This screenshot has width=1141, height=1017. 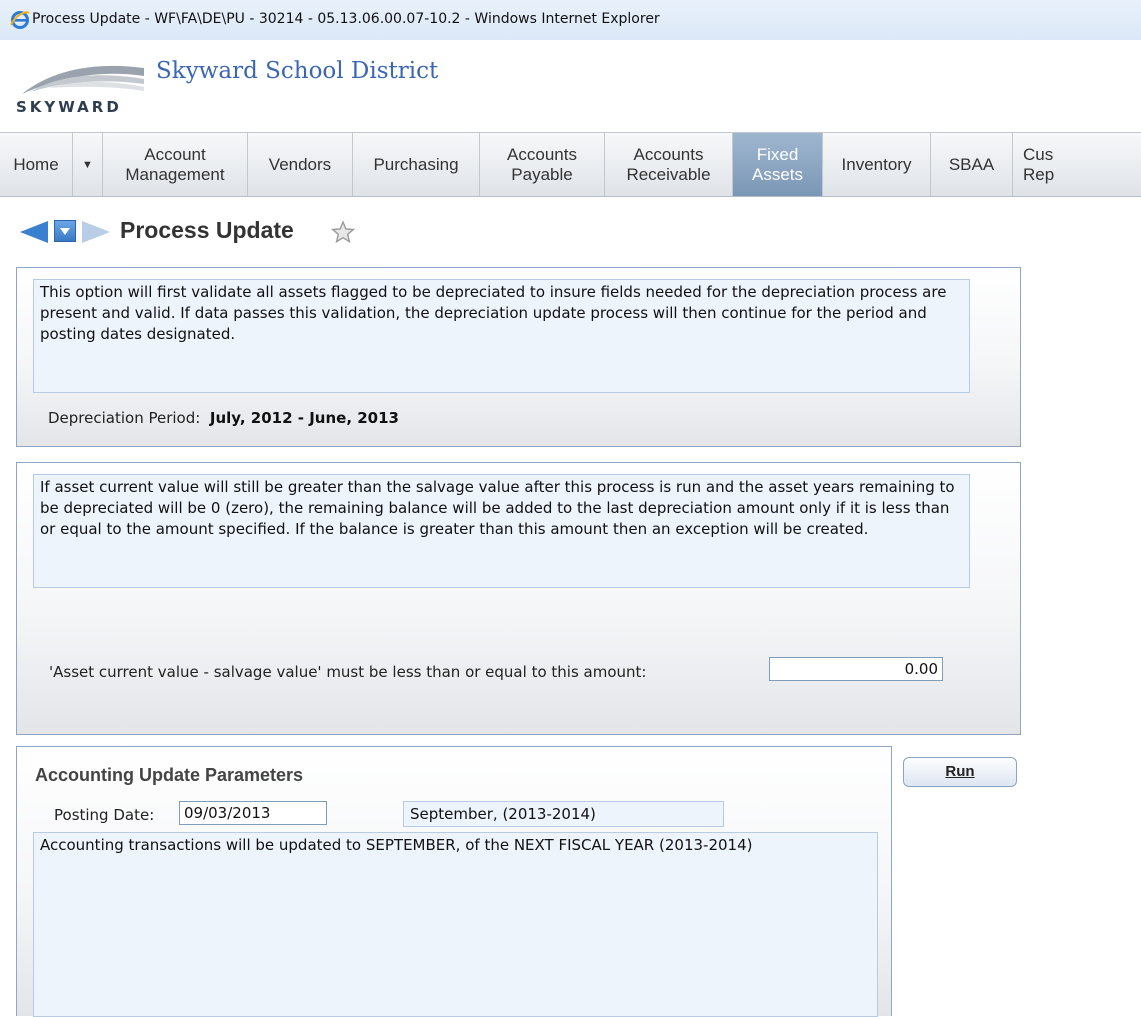 I want to click on nav-home-dropdown: ▼, so click(x=88, y=164).